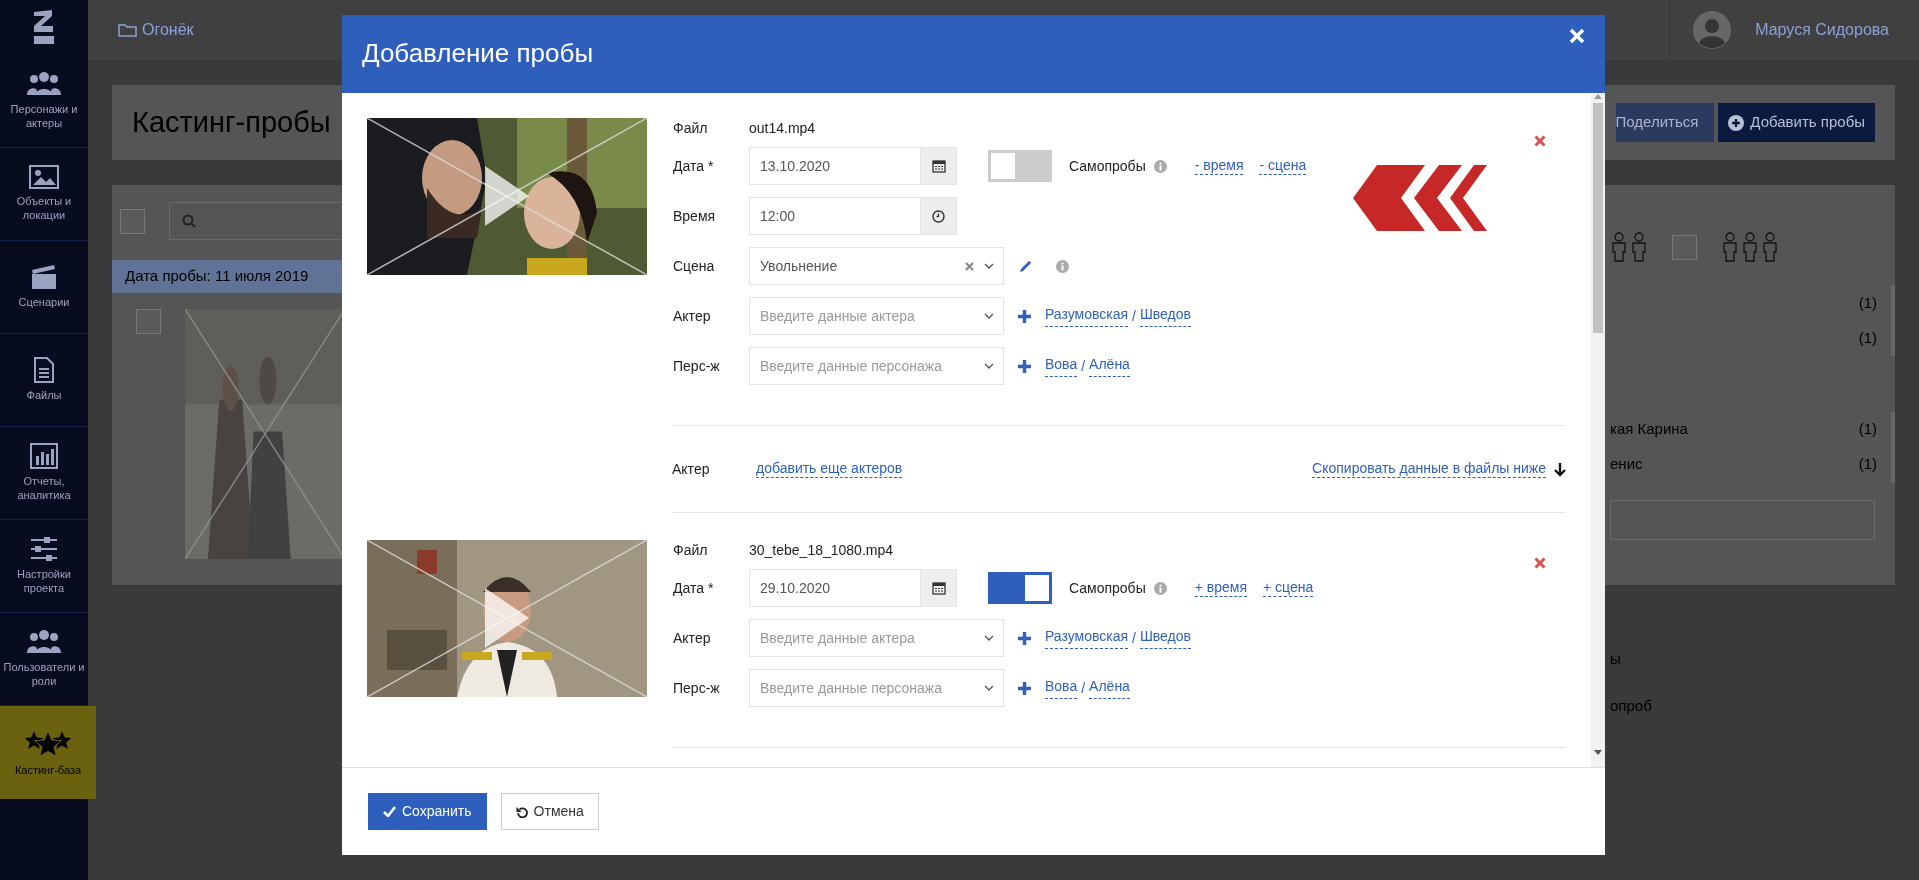 This screenshot has height=880, width=1919. Describe the element at coordinates (48, 752) in the screenshot. I see `sidebar-item: Кастинг-база` at that location.